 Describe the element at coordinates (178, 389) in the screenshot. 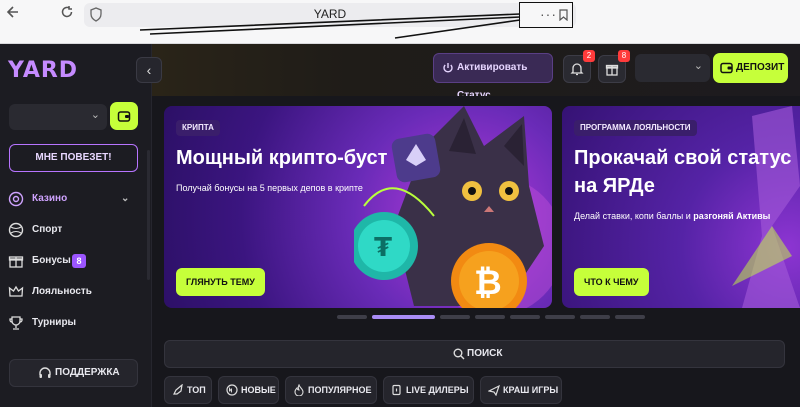

I see `rocket-icon` at that location.